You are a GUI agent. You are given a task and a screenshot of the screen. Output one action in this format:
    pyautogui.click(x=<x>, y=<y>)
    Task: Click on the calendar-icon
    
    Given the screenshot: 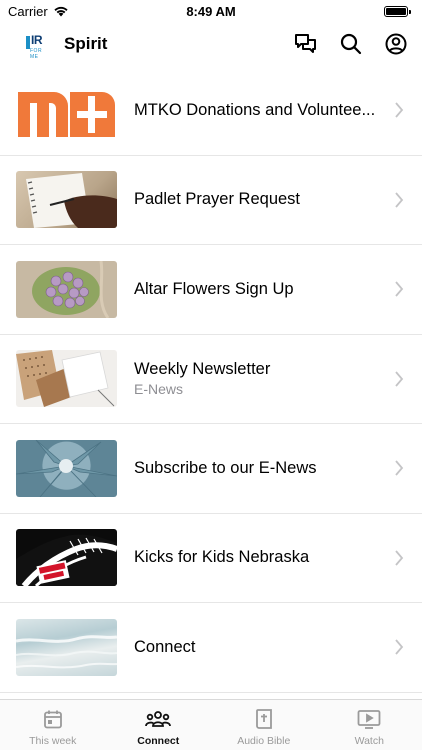 What is the action you would take?
    pyautogui.click(x=52, y=719)
    